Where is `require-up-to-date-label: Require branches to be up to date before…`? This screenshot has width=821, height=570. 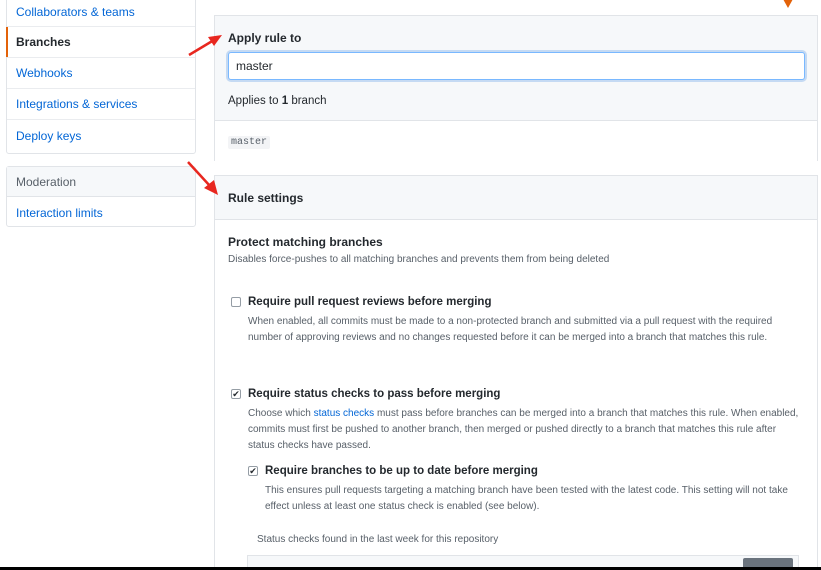
require-up-to-date-label: Require branches to be up to date before… is located at coordinates (401, 471).